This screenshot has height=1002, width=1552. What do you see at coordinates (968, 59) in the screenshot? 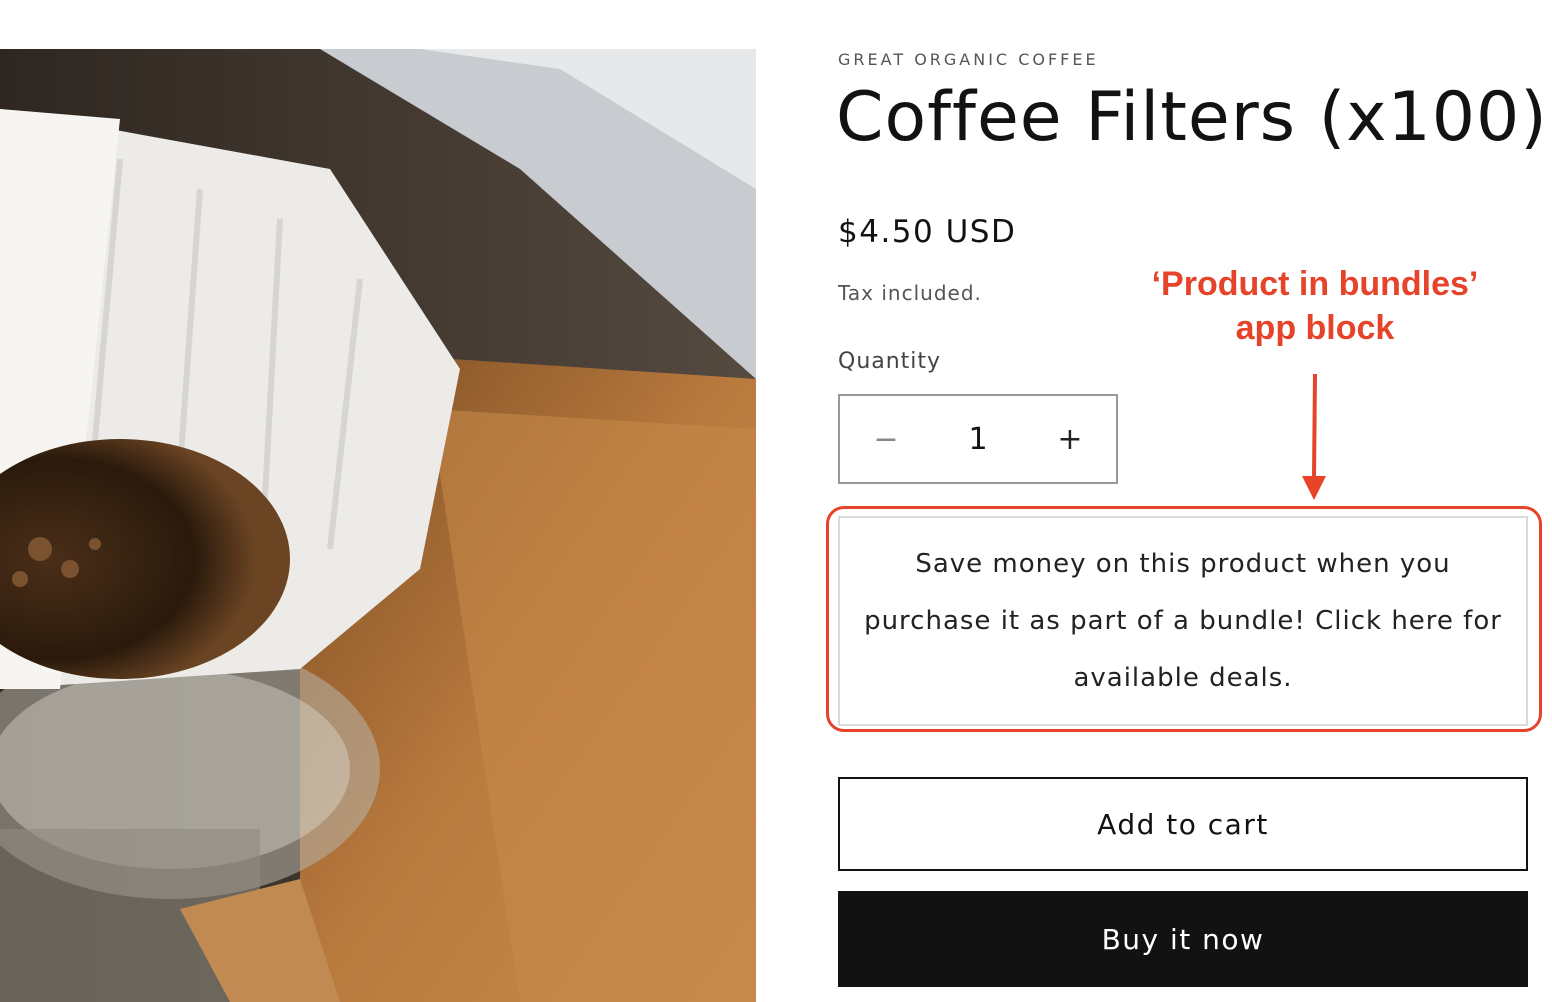
I see `product-vendor: GREAT ORGANIC COFFEE` at bounding box center [968, 59].